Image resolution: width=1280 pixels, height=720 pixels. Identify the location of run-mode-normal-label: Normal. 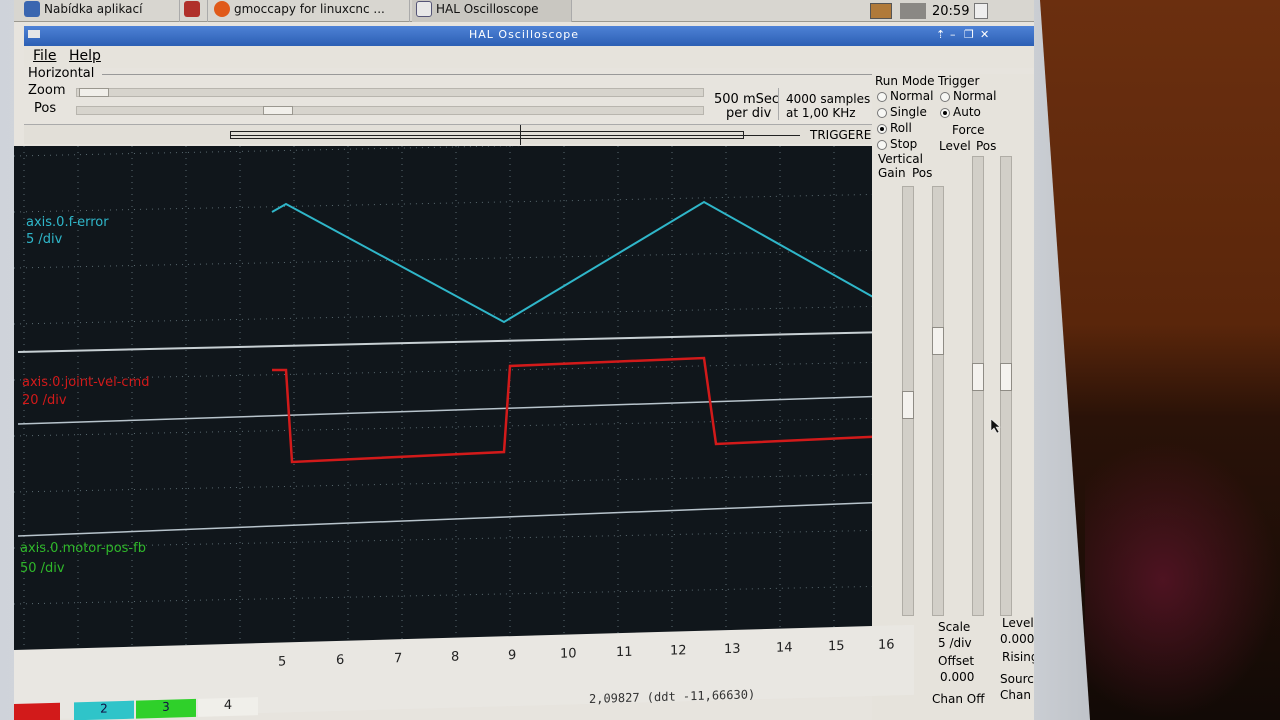
(911, 96).